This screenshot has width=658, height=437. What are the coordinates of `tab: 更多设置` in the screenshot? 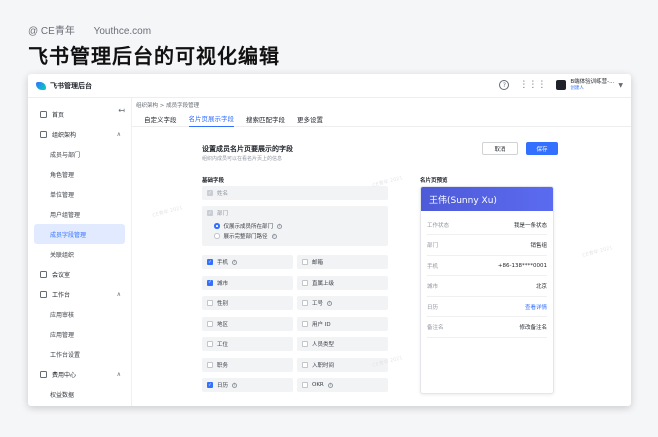 It's located at (310, 119).